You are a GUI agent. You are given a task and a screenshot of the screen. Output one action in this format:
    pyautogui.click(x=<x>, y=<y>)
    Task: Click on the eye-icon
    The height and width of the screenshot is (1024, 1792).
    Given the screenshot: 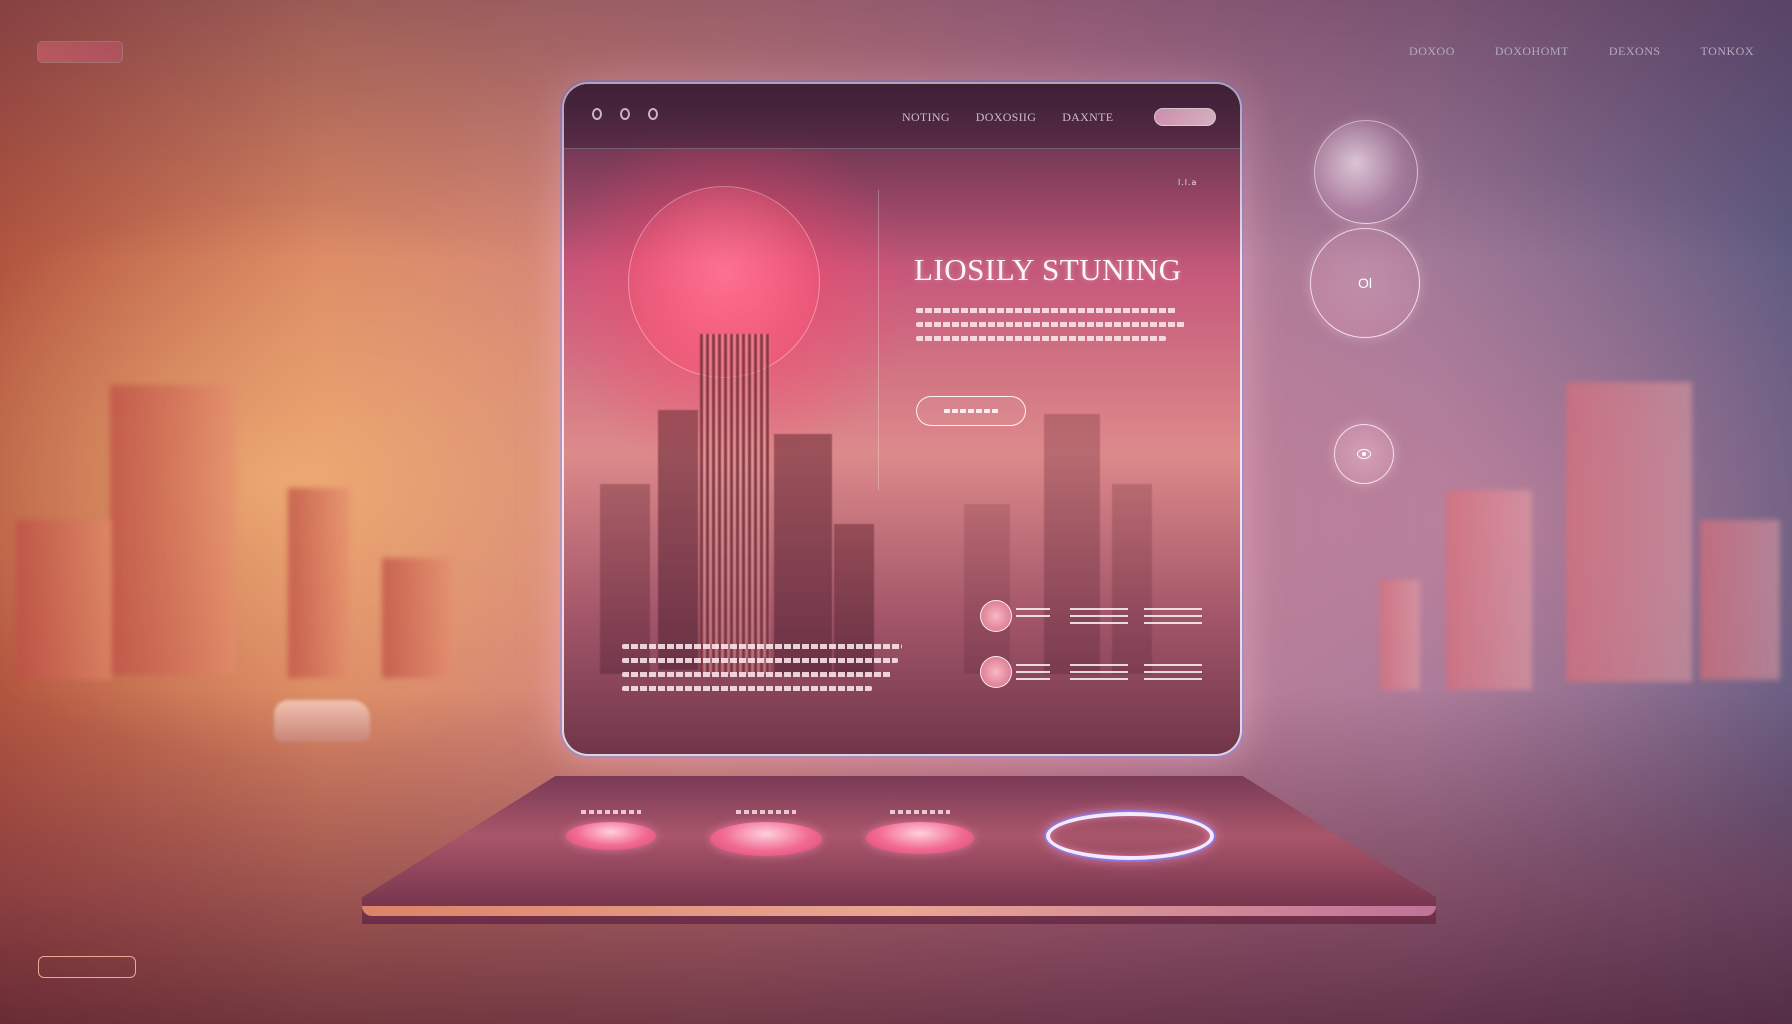 What is the action you would take?
    pyautogui.click(x=1364, y=454)
    